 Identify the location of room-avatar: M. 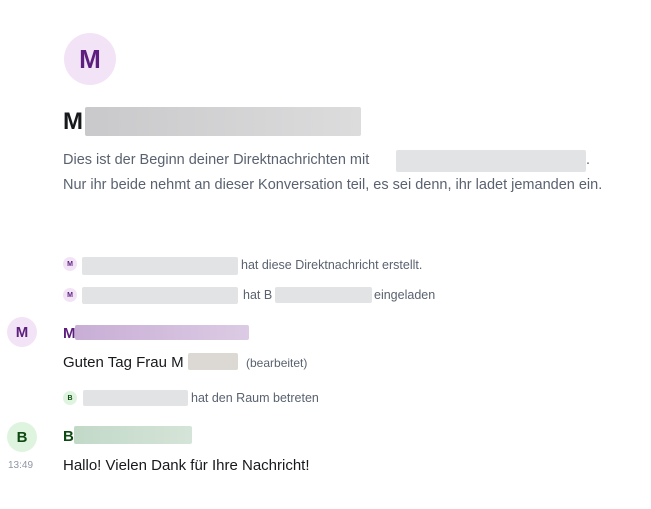
(90, 59).